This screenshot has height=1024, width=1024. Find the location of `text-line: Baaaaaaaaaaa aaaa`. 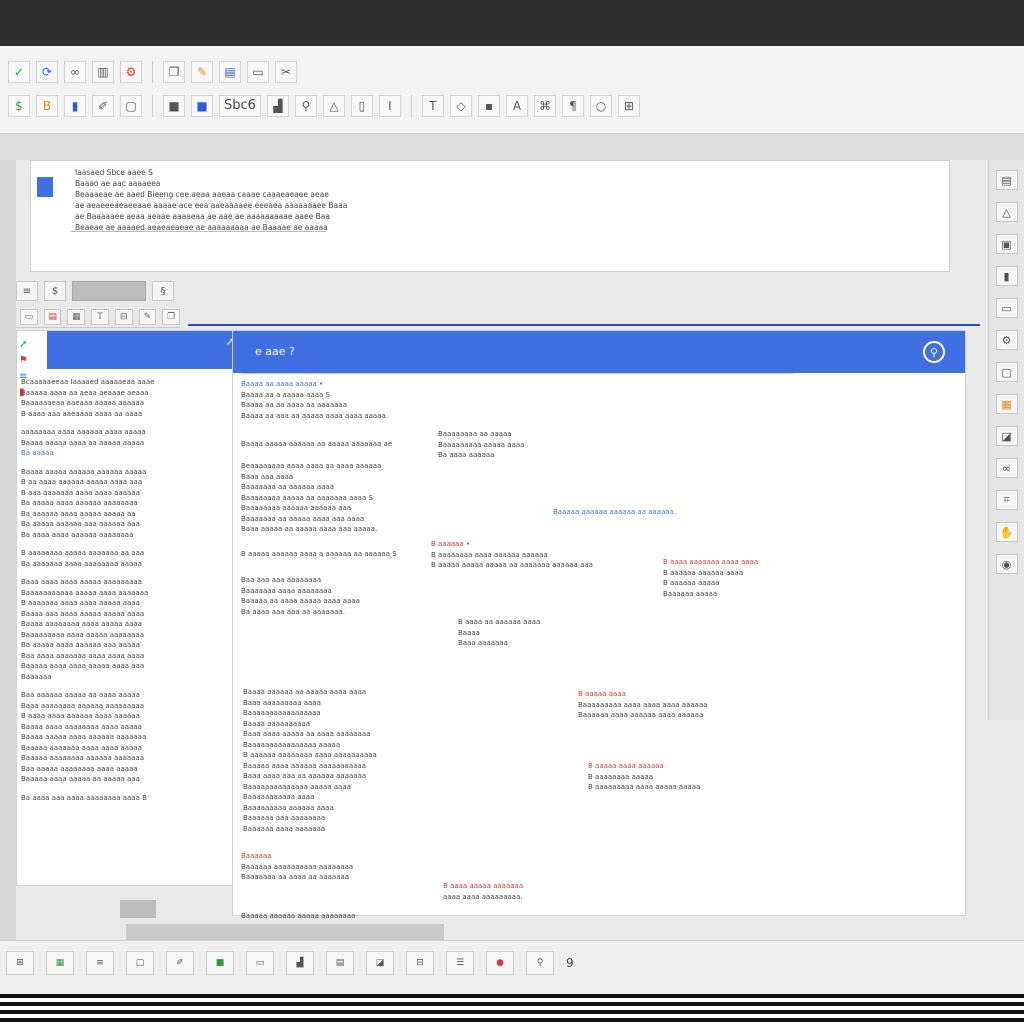

text-line: Baaaaaaaaaaa aaaa is located at coordinates (279, 797).